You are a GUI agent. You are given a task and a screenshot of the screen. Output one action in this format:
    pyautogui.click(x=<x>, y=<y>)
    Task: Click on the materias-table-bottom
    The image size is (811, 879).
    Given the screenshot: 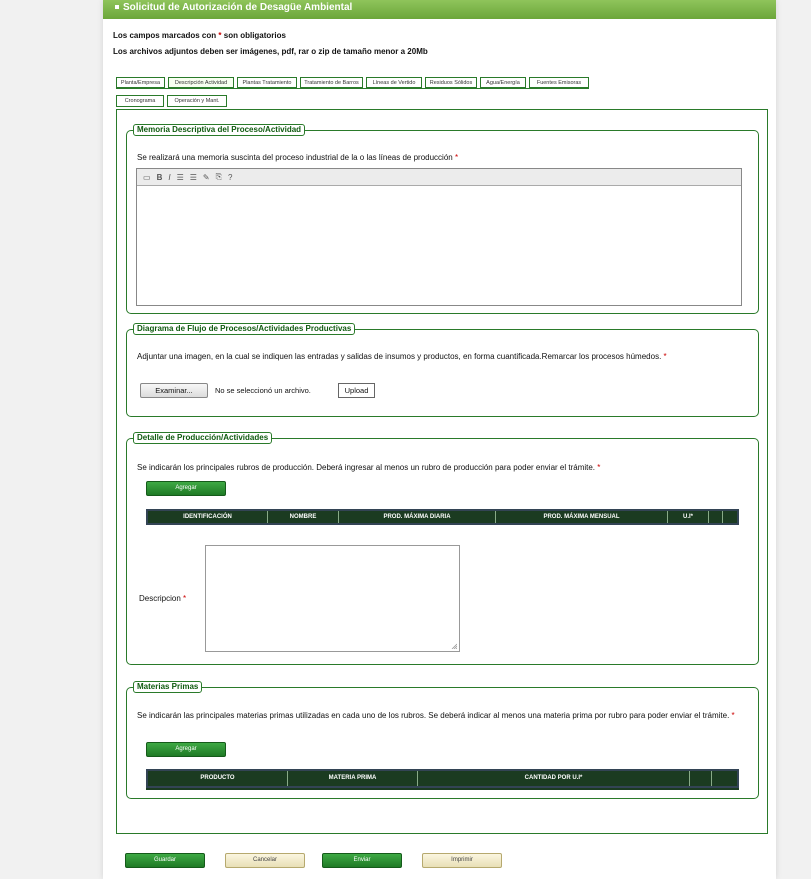 What is the action you would take?
    pyautogui.click(x=442, y=789)
    